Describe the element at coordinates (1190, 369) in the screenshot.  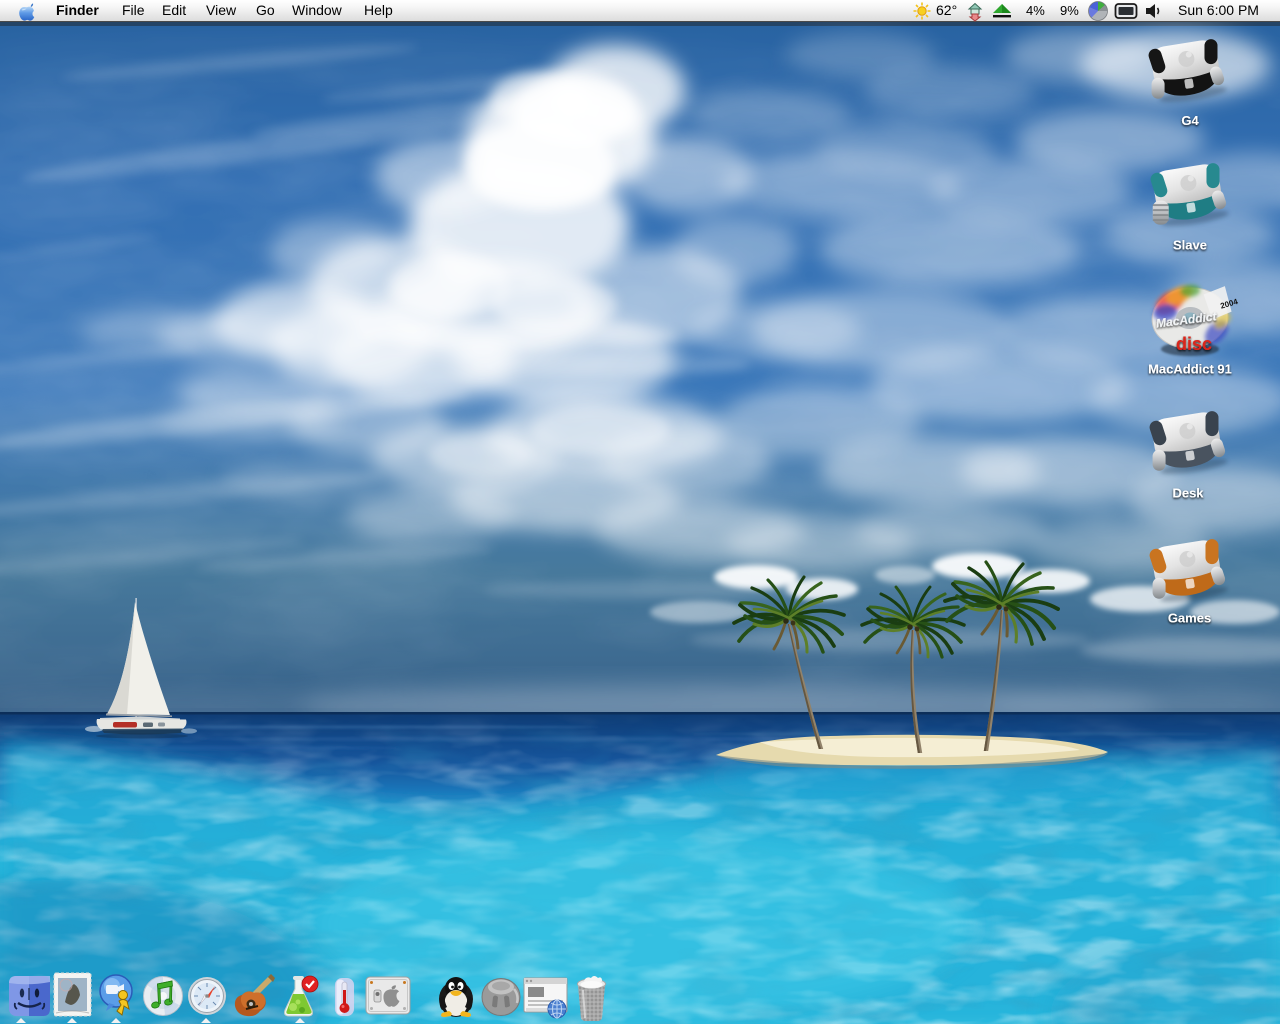
I see `svg-text: MacAddict 91` at that location.